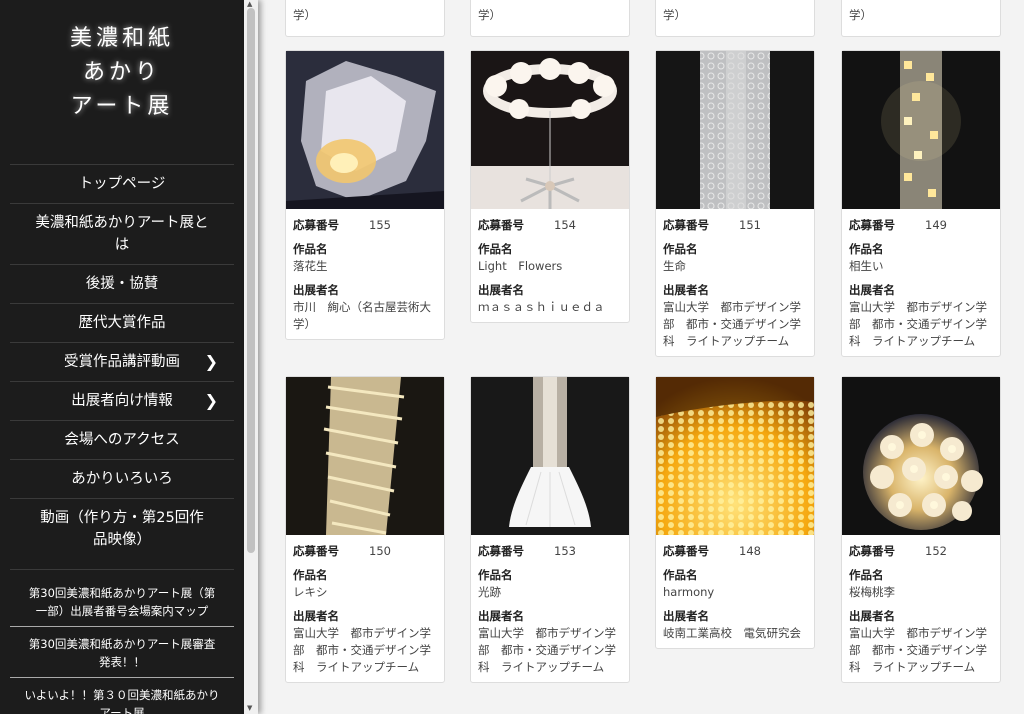 Image resolution: width=1024 pixels, height=714 pixels. Describe the element at coordinates (550, 130) in the screenshot. I see `flower-ring-lamp-photo` at that location.